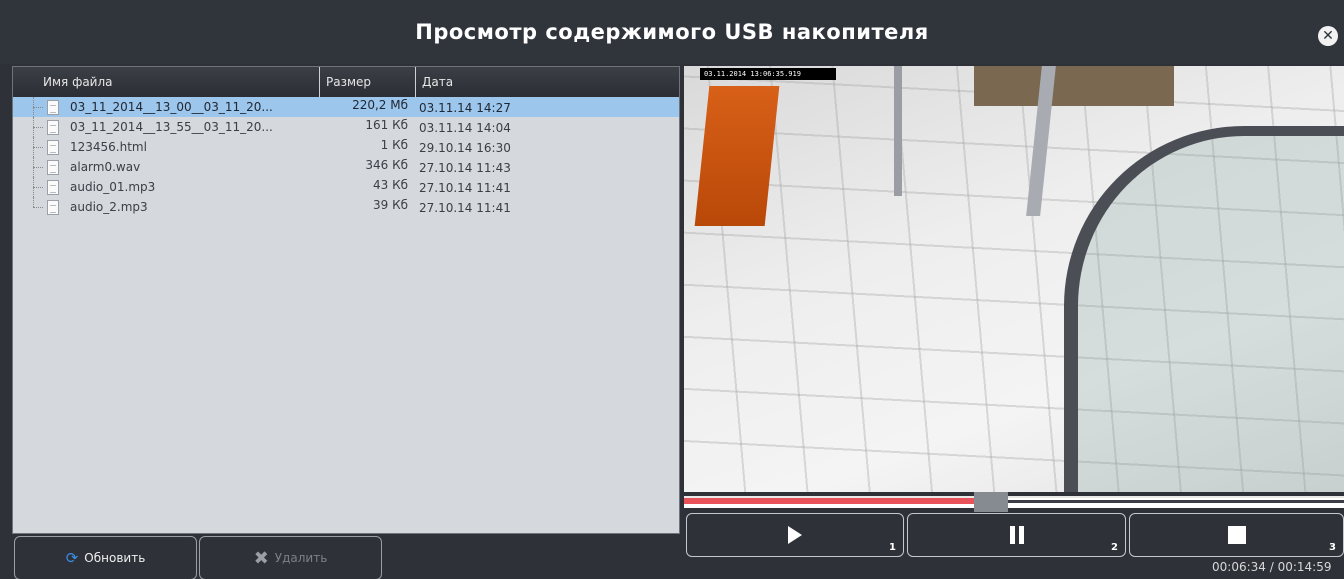 This screenshot has width=1344, height=579. What do you see at coordinates (465, 128) in the screenshot?
I see `file-date: 03.11.14 14:04` at bounding box center [465, 128].